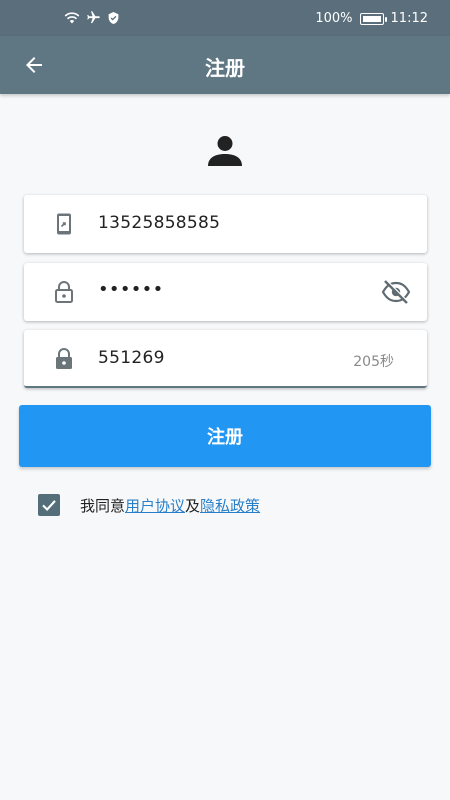  I want to click on airplane-icon, so click(93, 17).